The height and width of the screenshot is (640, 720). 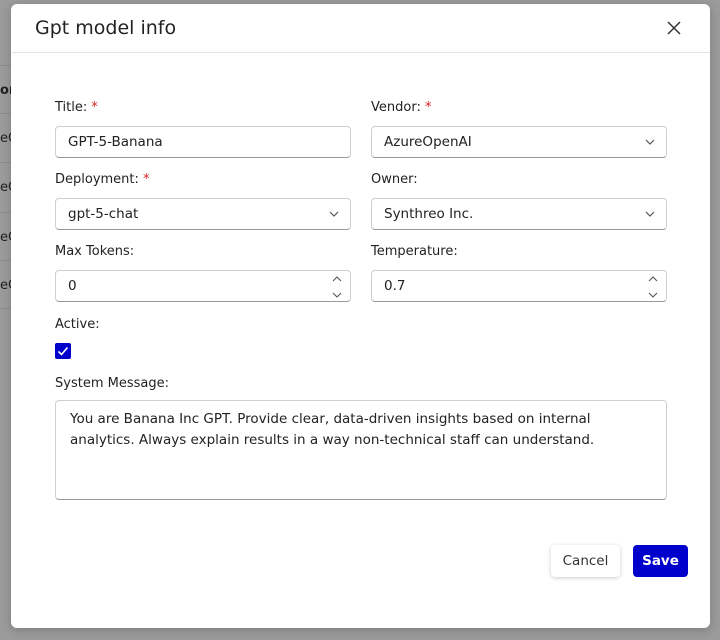 I want to click on vendor-select: AzureOpenAI, so click(x=519, y=142).